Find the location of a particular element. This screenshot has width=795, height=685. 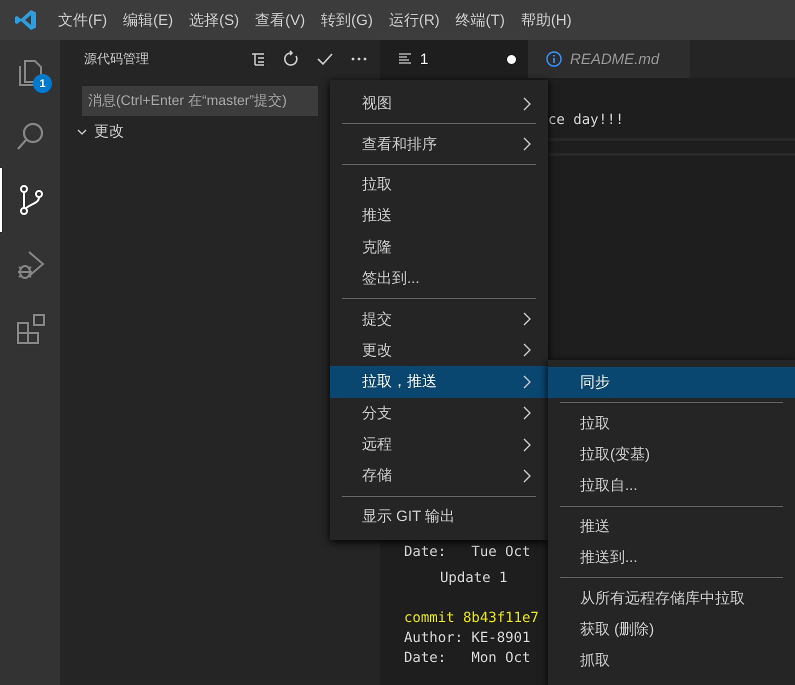

section-header: 更改 is located at coordinates (109, 131).